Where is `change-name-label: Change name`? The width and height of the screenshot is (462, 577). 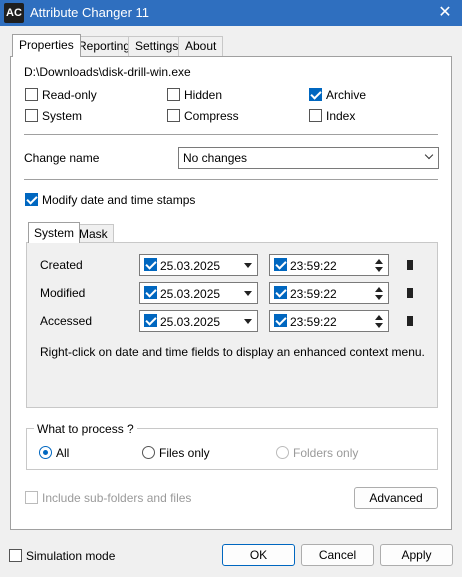 change-name-label: Change name is located at coordinates (62, 158).